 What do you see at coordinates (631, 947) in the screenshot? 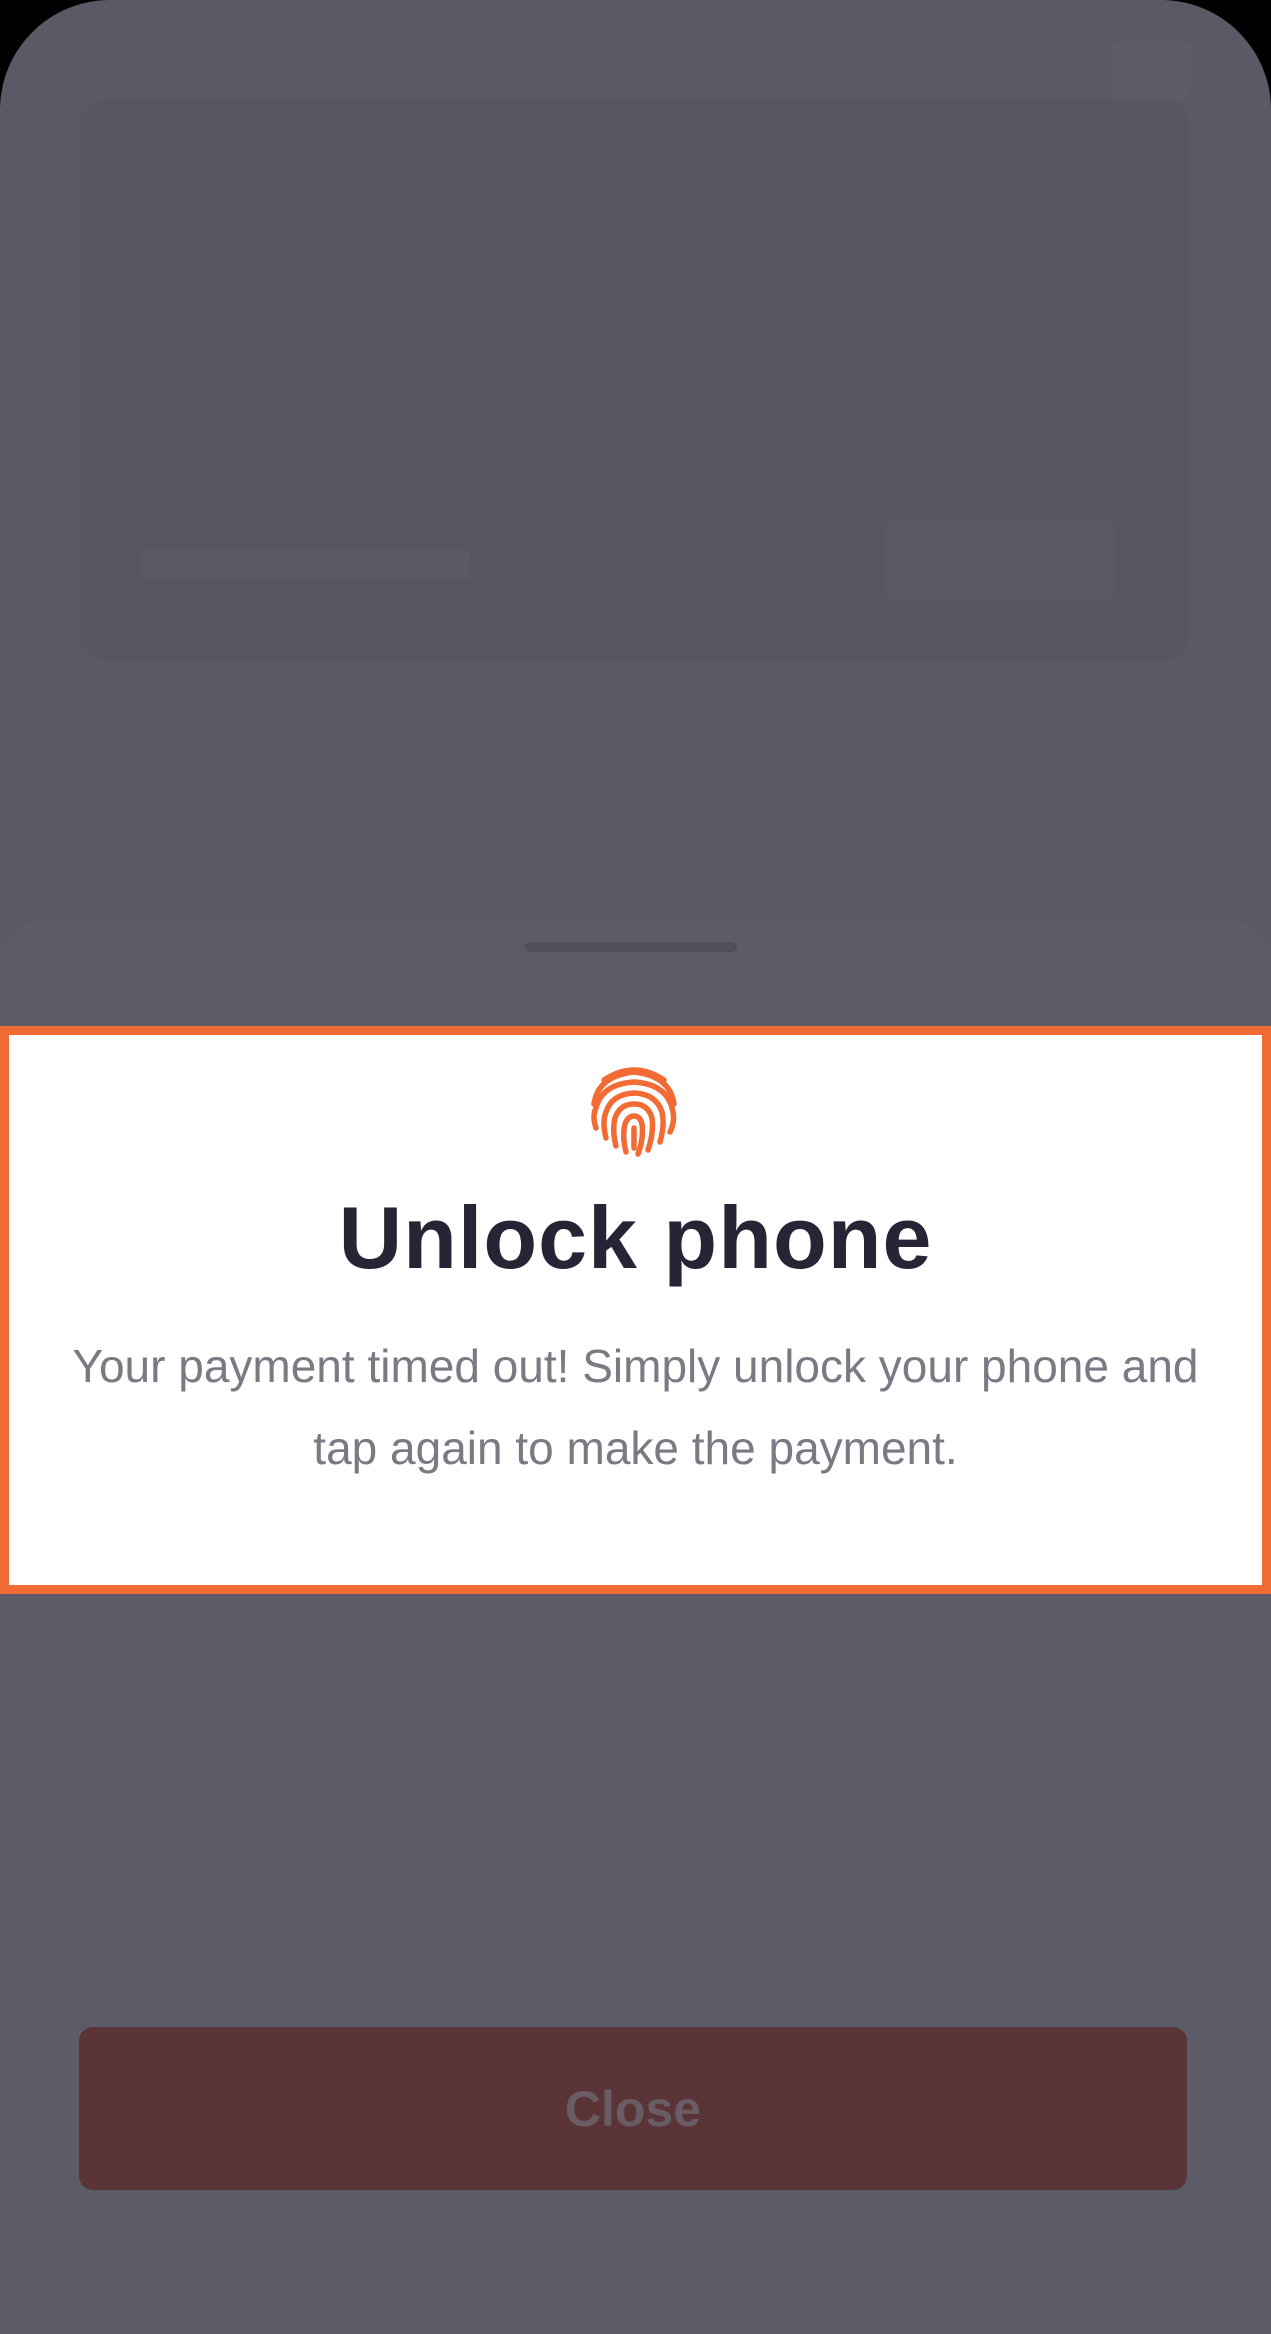
I see `sheet-grabber-handle` at bounding box center [631, 947].